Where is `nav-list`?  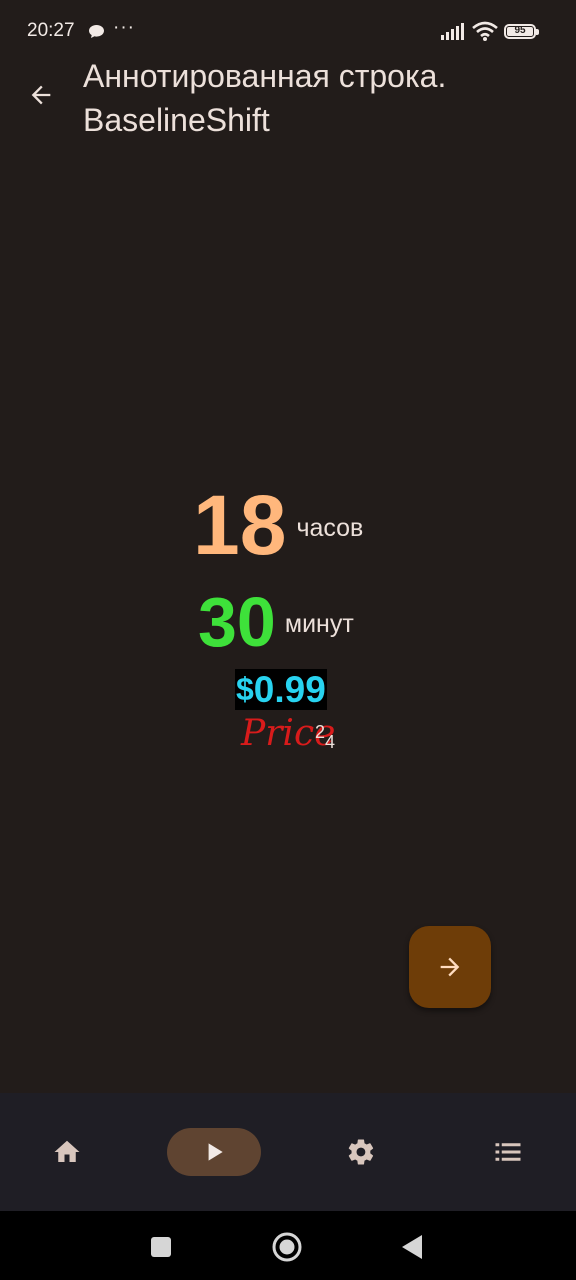 nav-list is located at coordinates (508, 1152).